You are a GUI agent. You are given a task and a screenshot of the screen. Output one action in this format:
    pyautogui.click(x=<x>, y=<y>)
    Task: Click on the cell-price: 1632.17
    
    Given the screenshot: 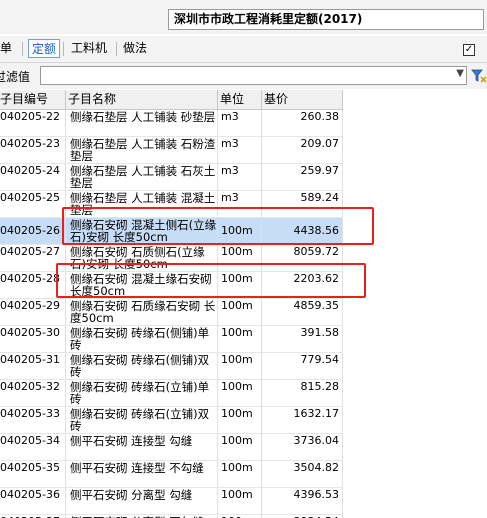 What is the action you would take?
    pyautogui.click(x=302, y=420)
    